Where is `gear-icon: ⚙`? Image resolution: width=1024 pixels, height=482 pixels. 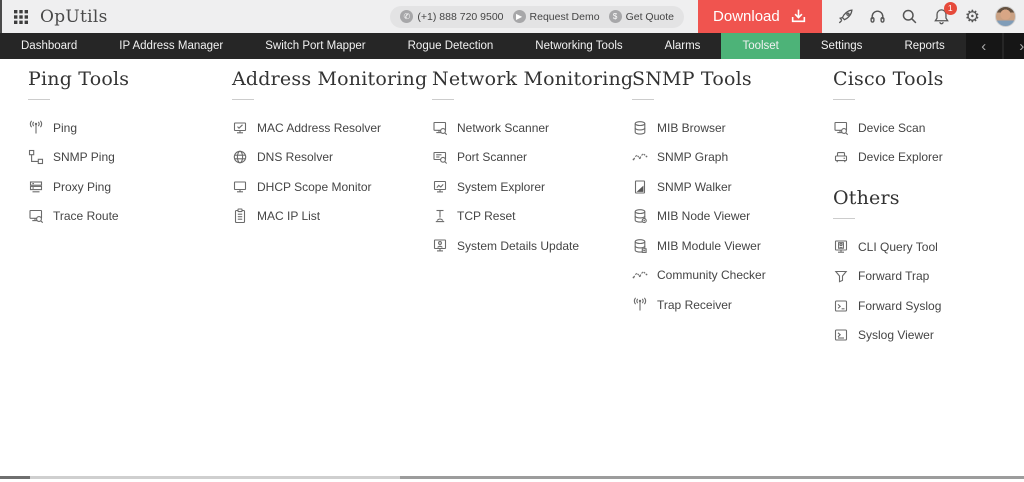
gear-icon: ⚙ is located at coordinates (972, 16).